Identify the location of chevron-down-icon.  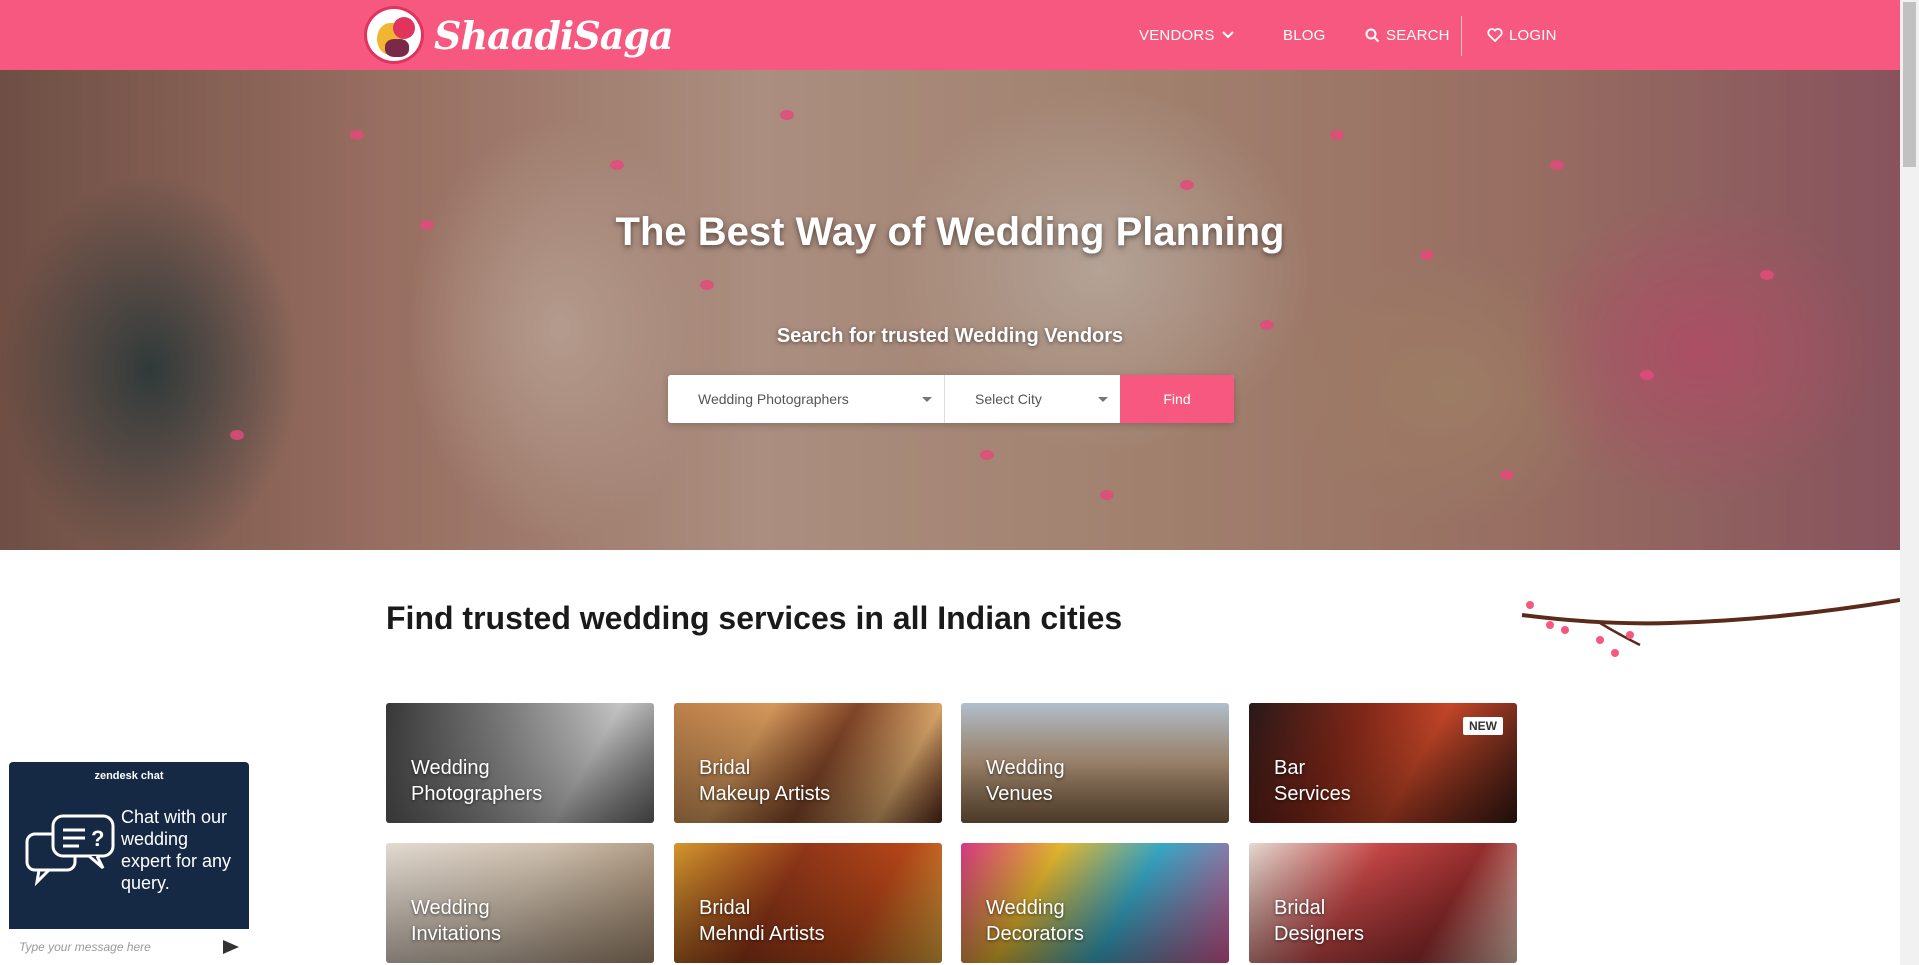
(1227, 35).